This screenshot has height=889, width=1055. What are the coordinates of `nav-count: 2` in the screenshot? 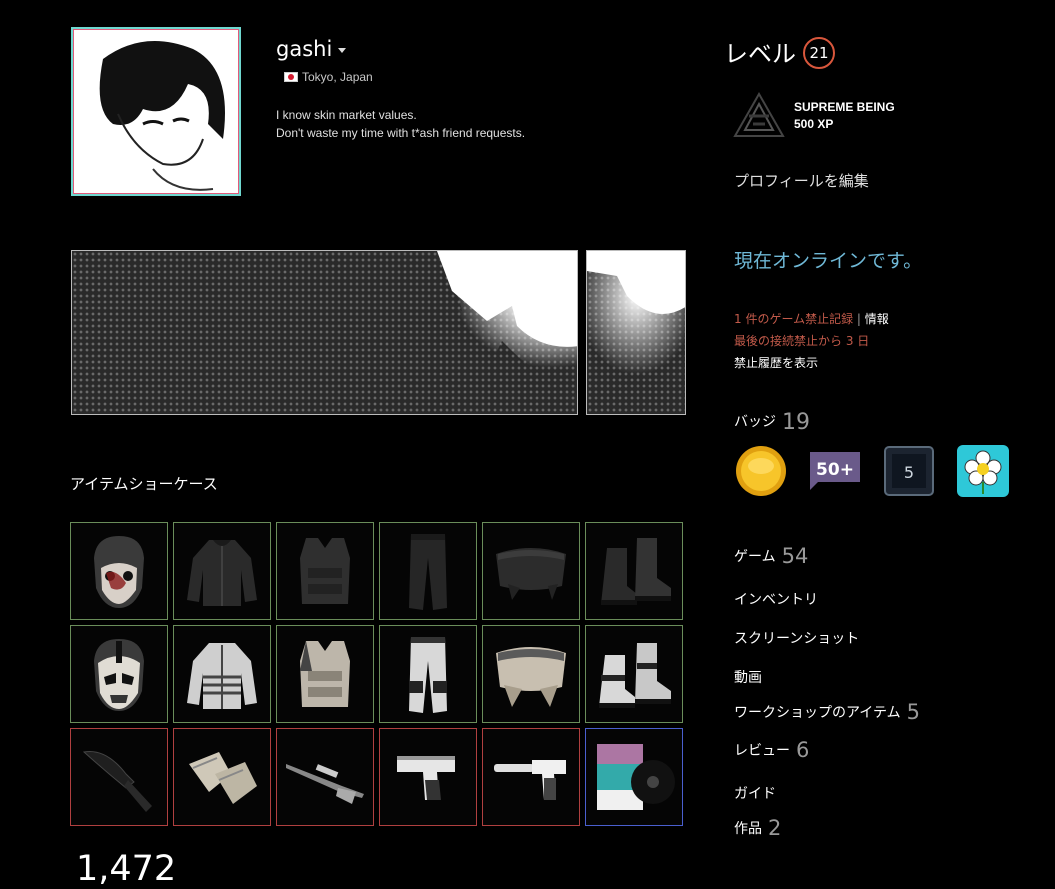 It's located at (775, 828).